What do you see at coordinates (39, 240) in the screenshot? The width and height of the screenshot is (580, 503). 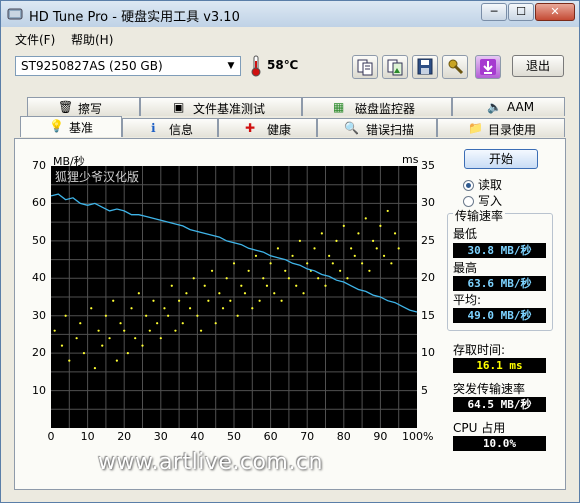 I see `y-left-tick-label: 50` at bounding box center [39, 240].